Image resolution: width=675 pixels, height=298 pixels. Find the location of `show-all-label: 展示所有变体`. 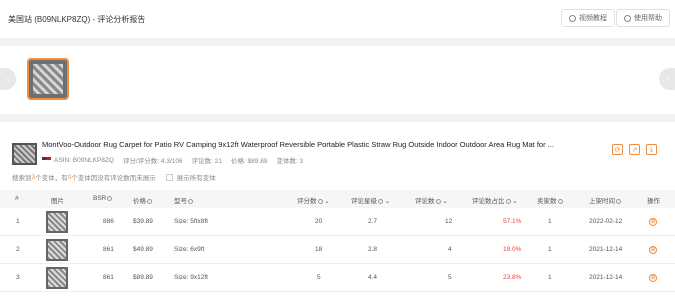

show-all-label: 展示所有变体 is located at coordinates (196, 177).